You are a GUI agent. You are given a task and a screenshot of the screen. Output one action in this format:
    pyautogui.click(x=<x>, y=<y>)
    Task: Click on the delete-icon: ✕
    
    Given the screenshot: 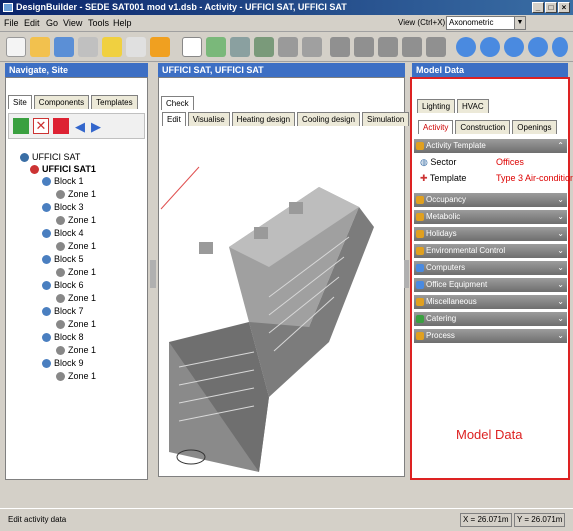 What is the action you would take?
    pyautogui.click(x=41, y=126)
    